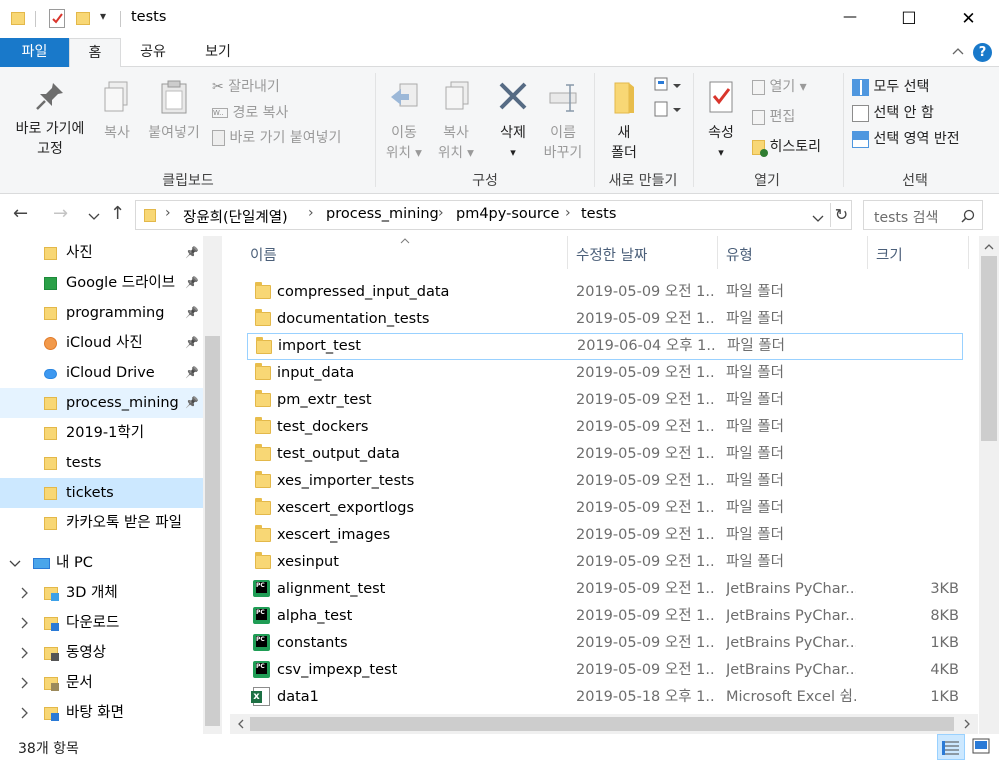 The width and height of the screenshot is (999, 763). Describe the element at coordinates (241, 724) in the screenshot. I see `scroll-left-icon` at that location.